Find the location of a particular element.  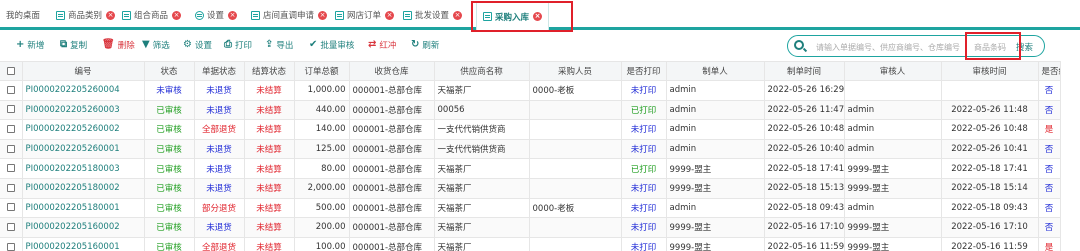

bill-number-link: PI0000202205260004 is located at coordinates (83, 90).